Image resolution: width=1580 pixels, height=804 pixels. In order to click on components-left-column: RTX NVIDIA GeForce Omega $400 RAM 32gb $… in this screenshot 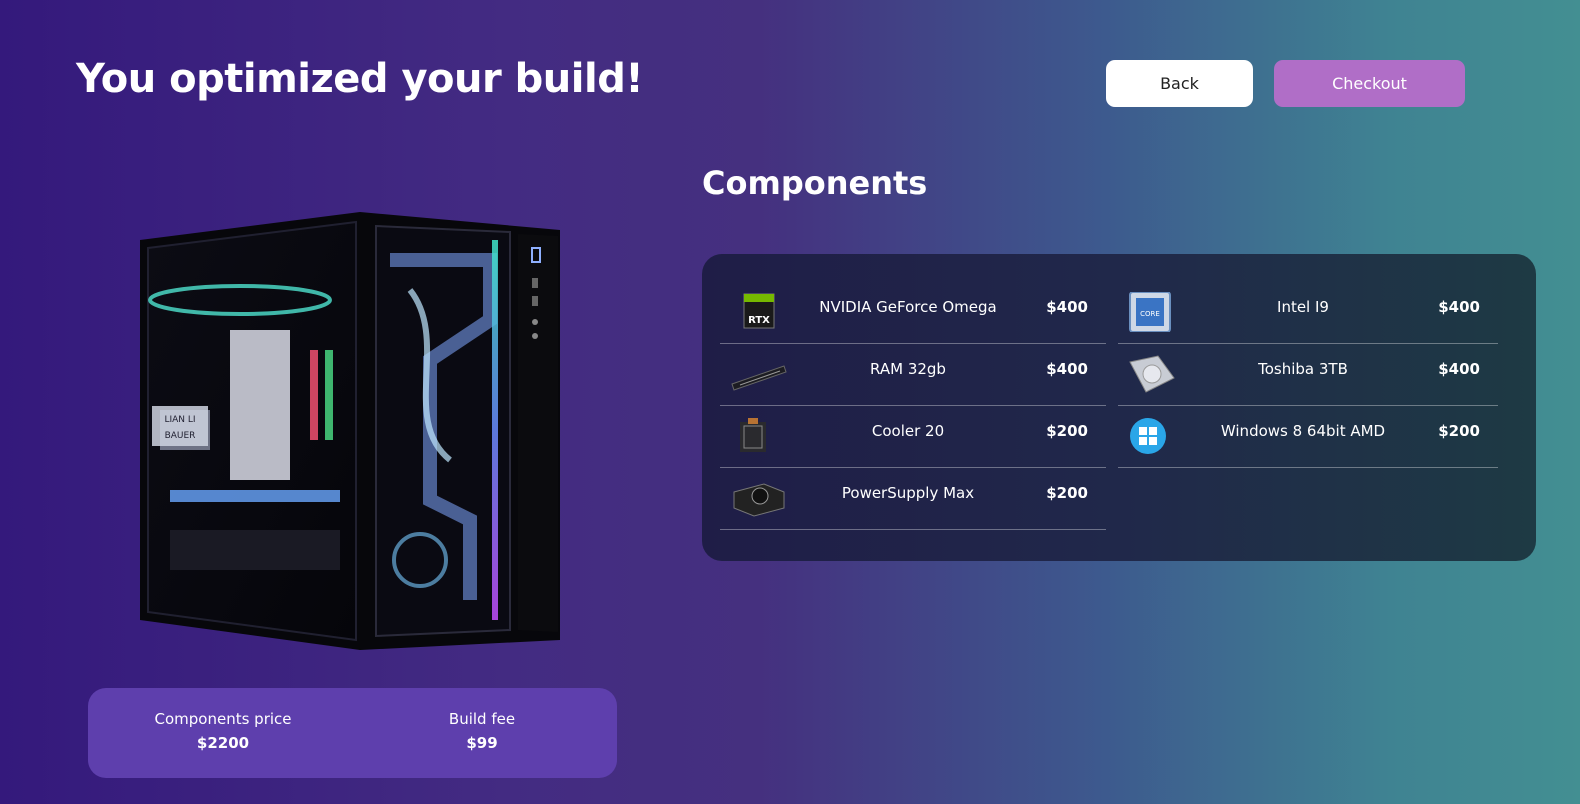, I will do `click(913, 406)`.